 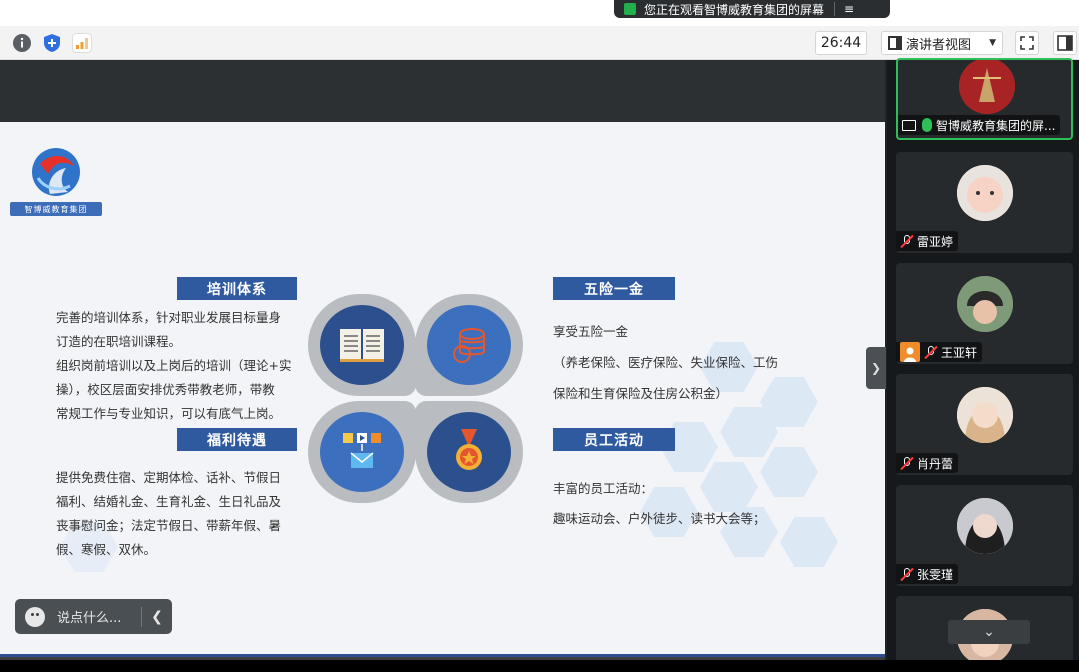 I want to click on participant-tile: 张雯瑾, so click(x=984, y=535).